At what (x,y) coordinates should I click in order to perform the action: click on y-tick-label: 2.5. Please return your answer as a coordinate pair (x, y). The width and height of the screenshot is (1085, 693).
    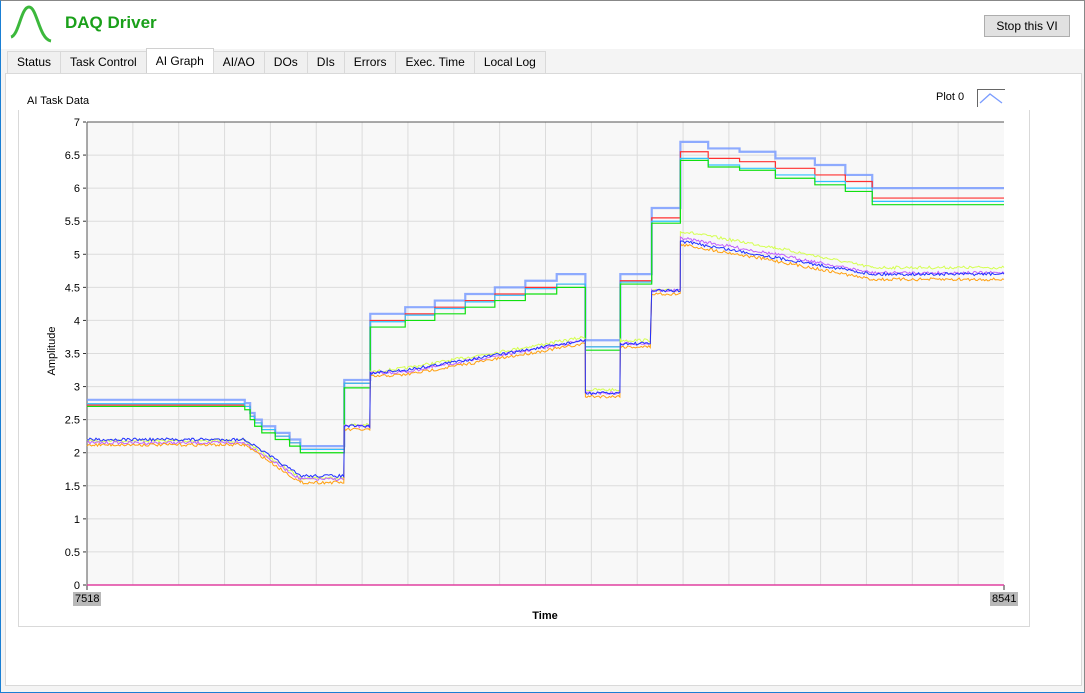
    Looking at the image, I should click on (72, 421).